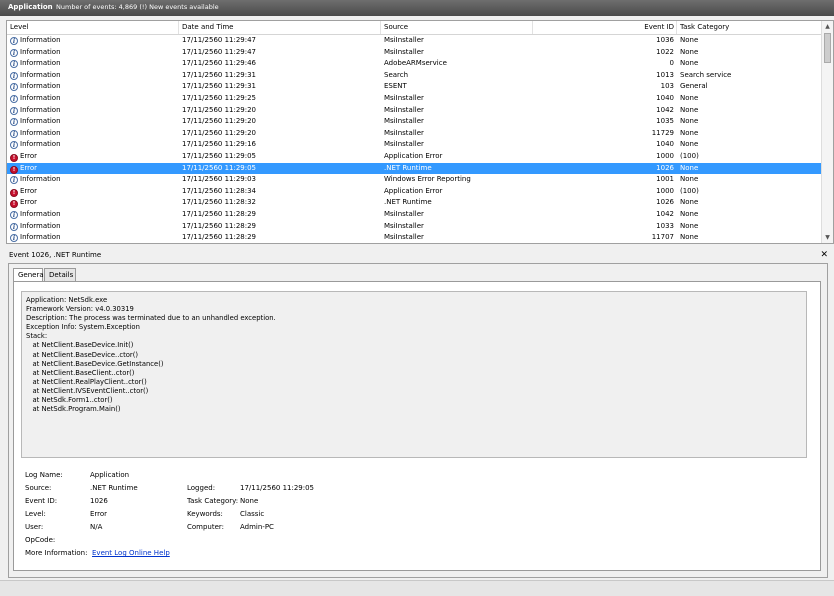 This screenshot has height=596, width=834. I want to click on event-date: 17/11/2560 11:29:03, so click(219, 179).